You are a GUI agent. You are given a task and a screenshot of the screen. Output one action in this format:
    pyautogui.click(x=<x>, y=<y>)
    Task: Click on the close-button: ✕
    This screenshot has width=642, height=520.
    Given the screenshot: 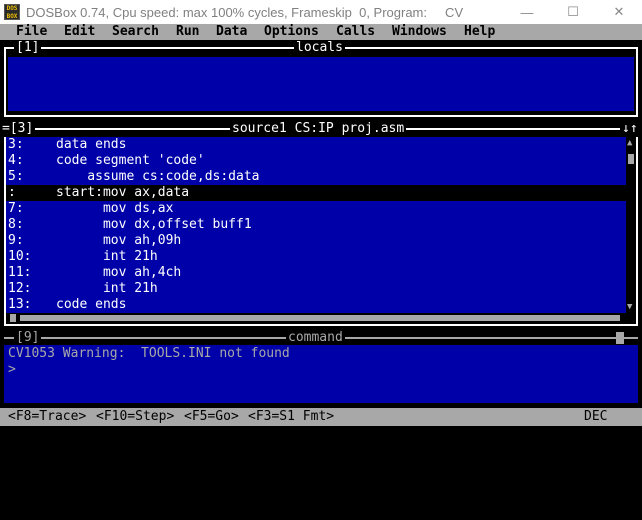 What is the action you would take?
    pyautogui.click(x=619, y=12)
    